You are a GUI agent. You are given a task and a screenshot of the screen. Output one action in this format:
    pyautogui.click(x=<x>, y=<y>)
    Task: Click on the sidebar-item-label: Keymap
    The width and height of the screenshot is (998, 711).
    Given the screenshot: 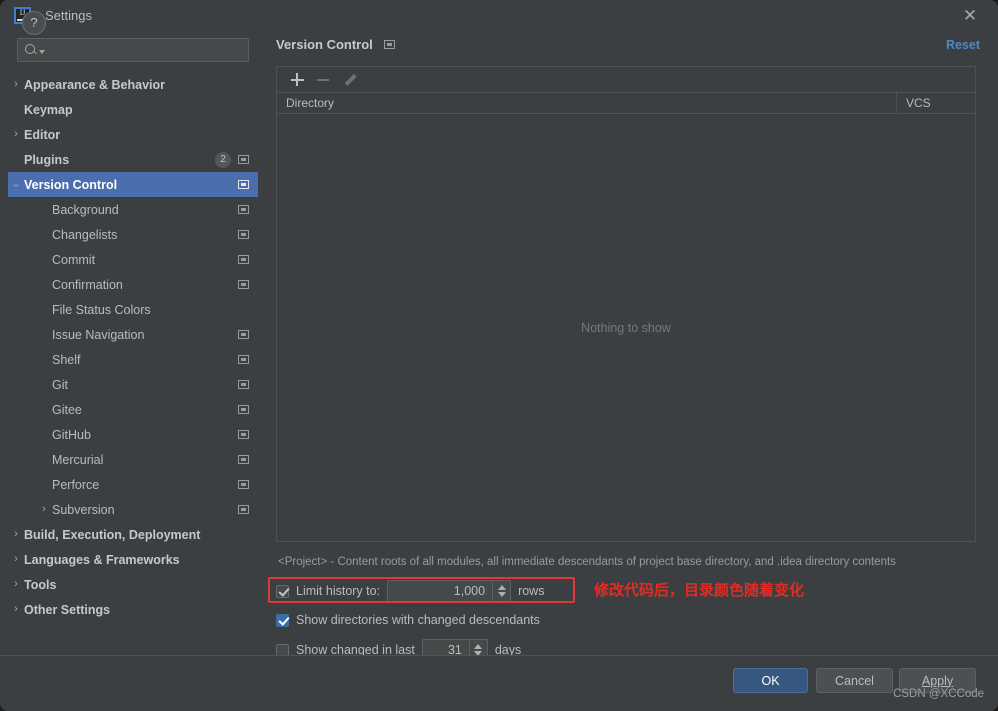 What is the action you would take?
    pyautogui.click(x=48, y=109)
    